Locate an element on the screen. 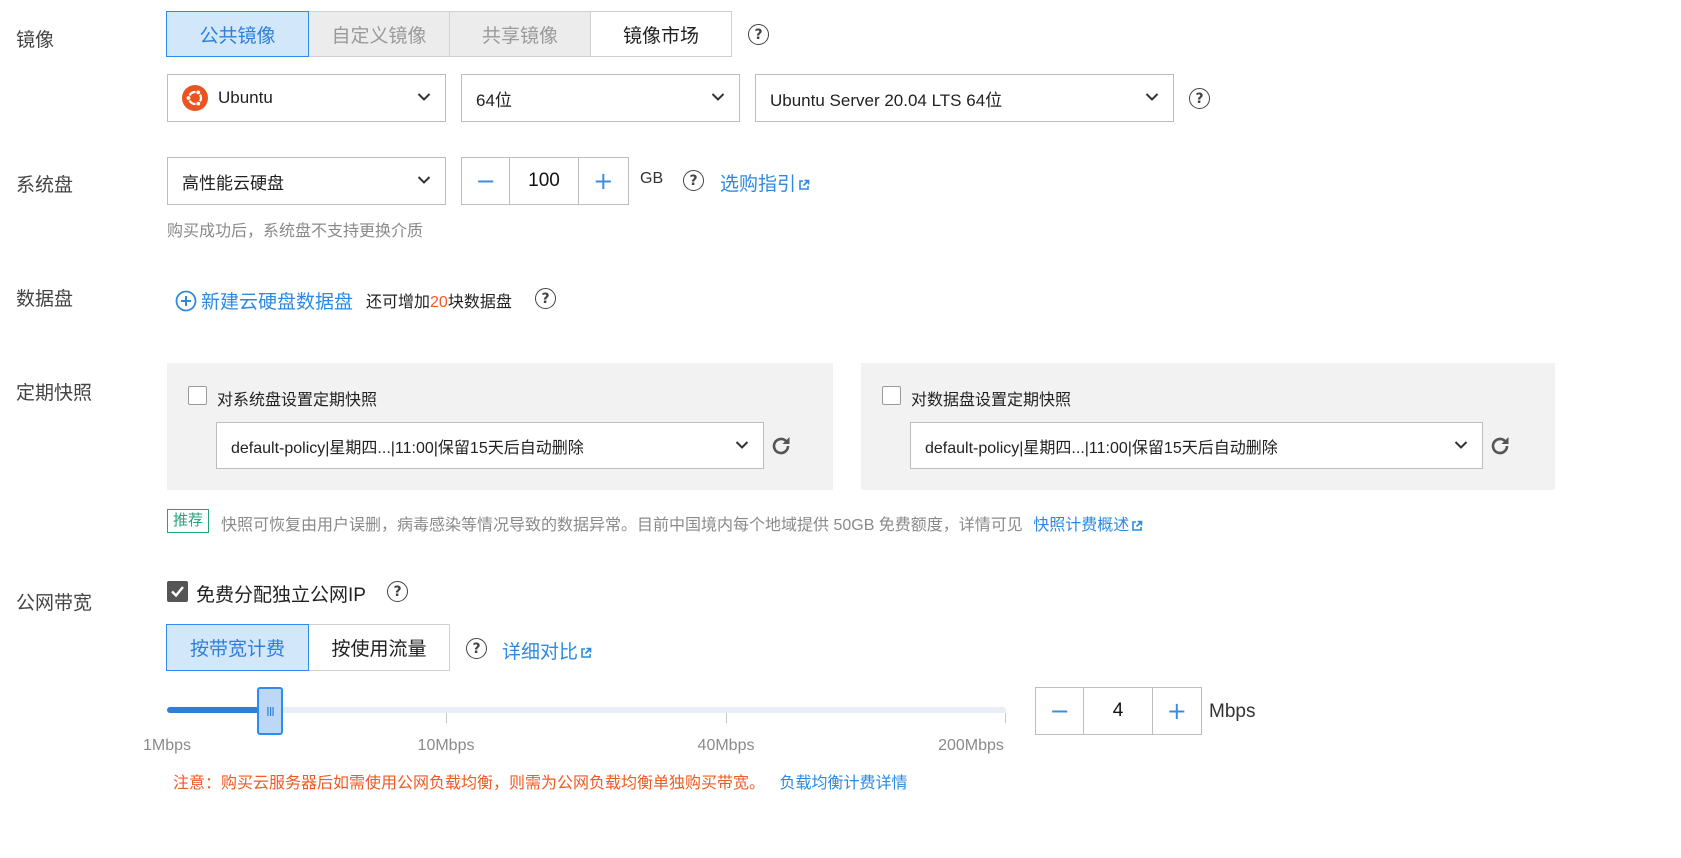 The width and height of the screenshot is (1681, 858). free-ip-checkbox is located at coordinates (177, 591).